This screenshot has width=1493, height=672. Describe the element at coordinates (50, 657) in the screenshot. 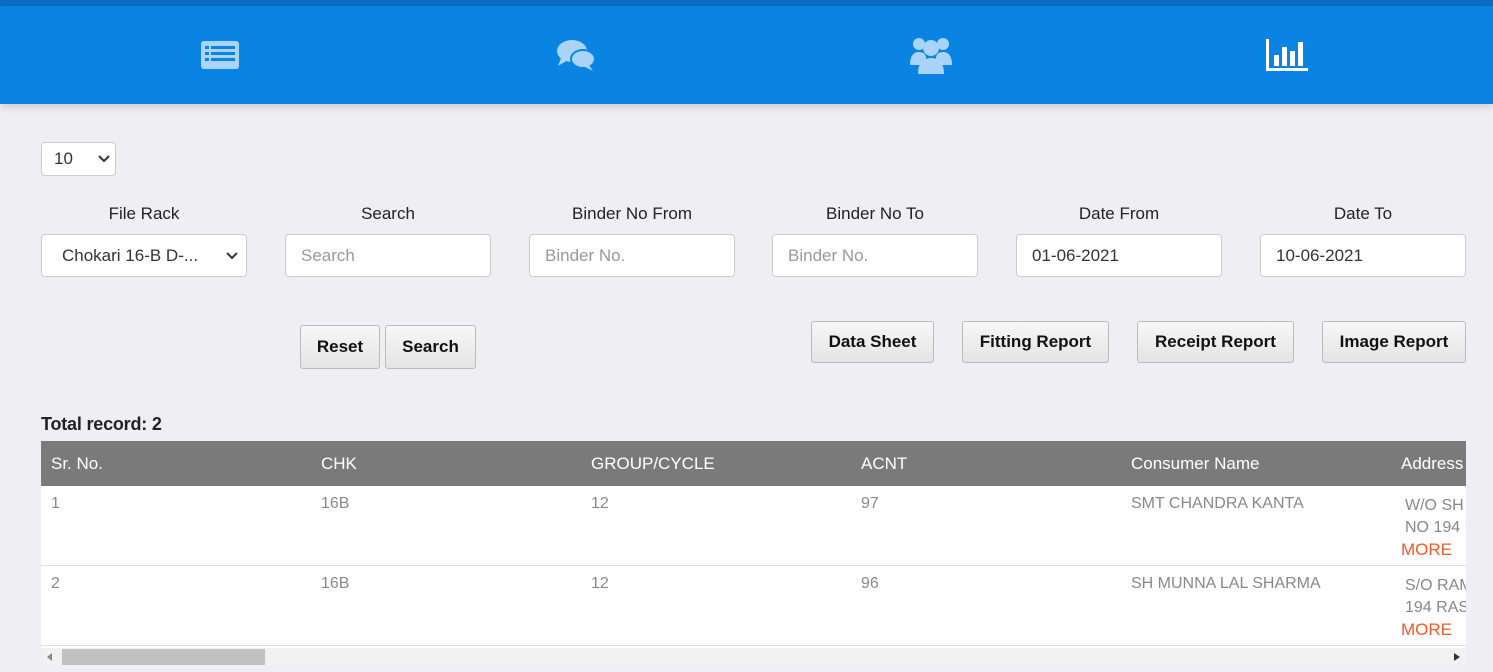

I see `scroll-left-icon` at that location.